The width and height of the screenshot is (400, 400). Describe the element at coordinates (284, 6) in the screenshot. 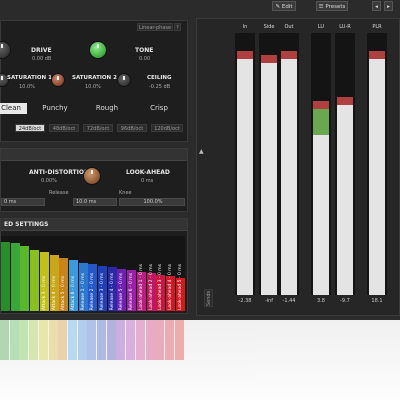

I see `edit-button: ✎ Edit` at that location.